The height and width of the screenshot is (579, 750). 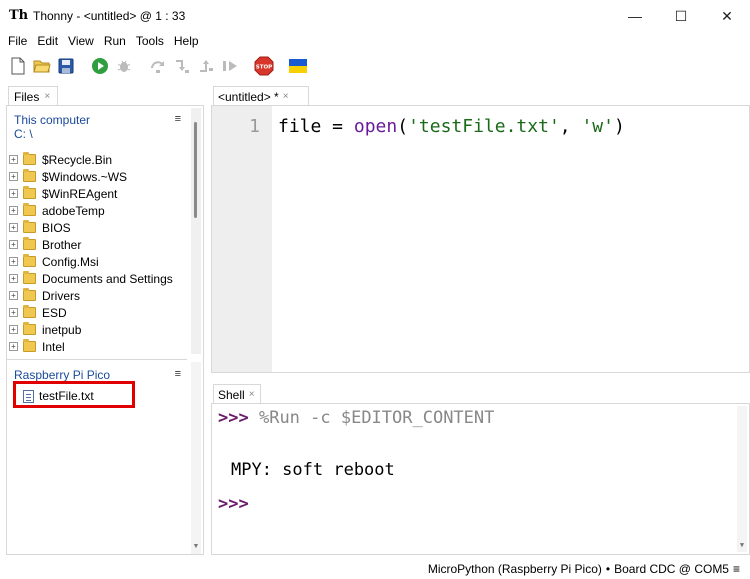 I want to click on port-status: Board CDC @ COM5, so click(x=671, y=569).